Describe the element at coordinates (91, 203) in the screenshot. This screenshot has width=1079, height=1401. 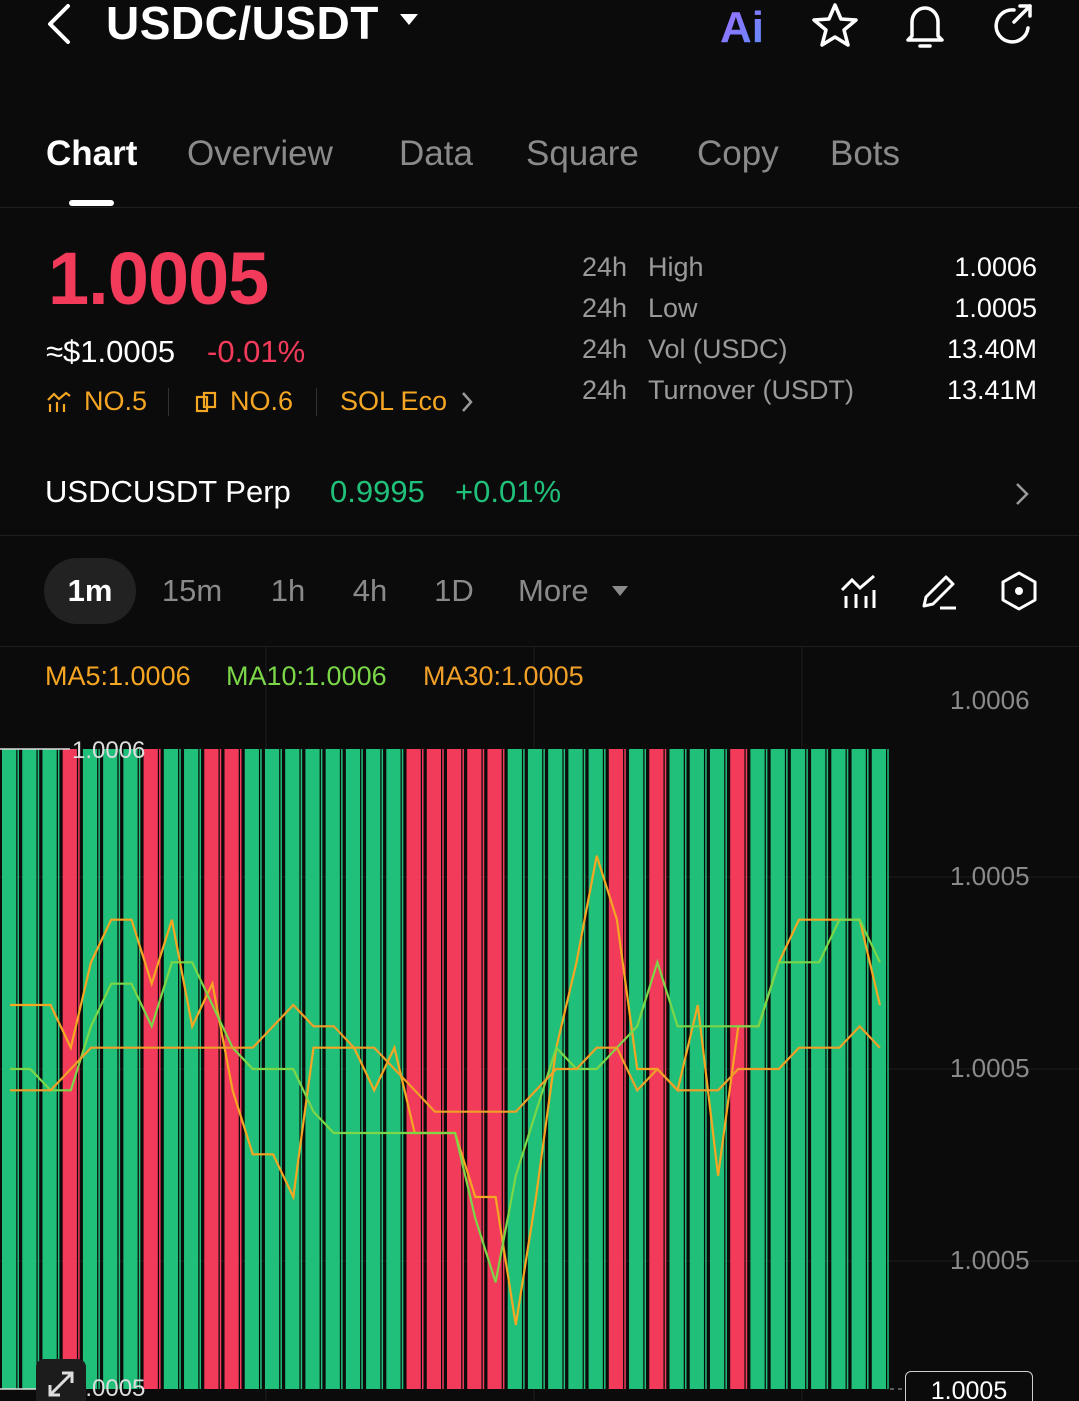
I see `active-tab-indicator` at that location.